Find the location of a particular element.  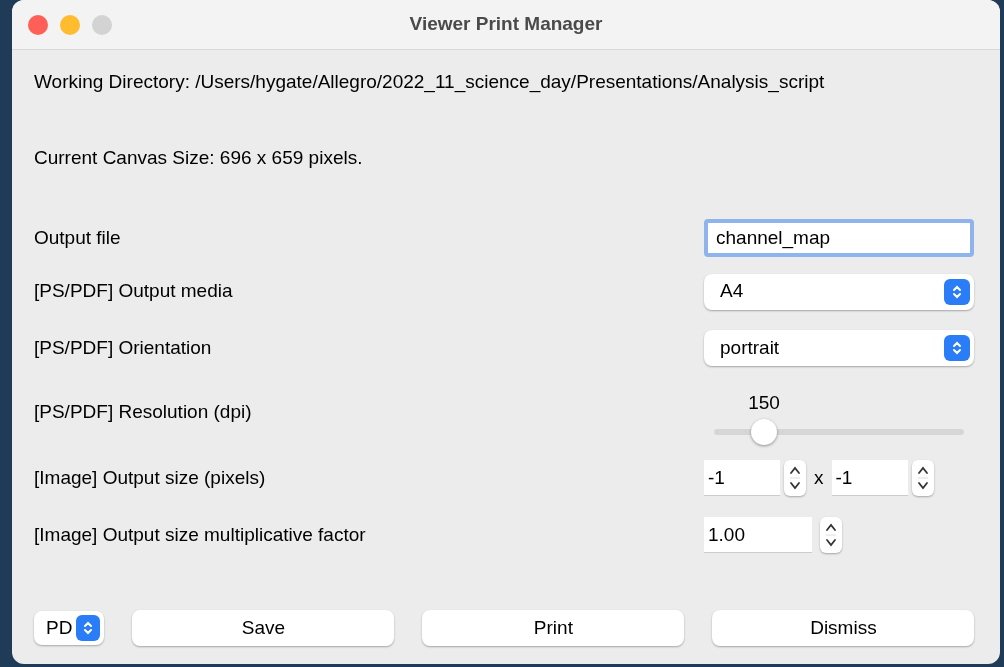

dialog-button: Dismiss is located at coordinates (843, 628).